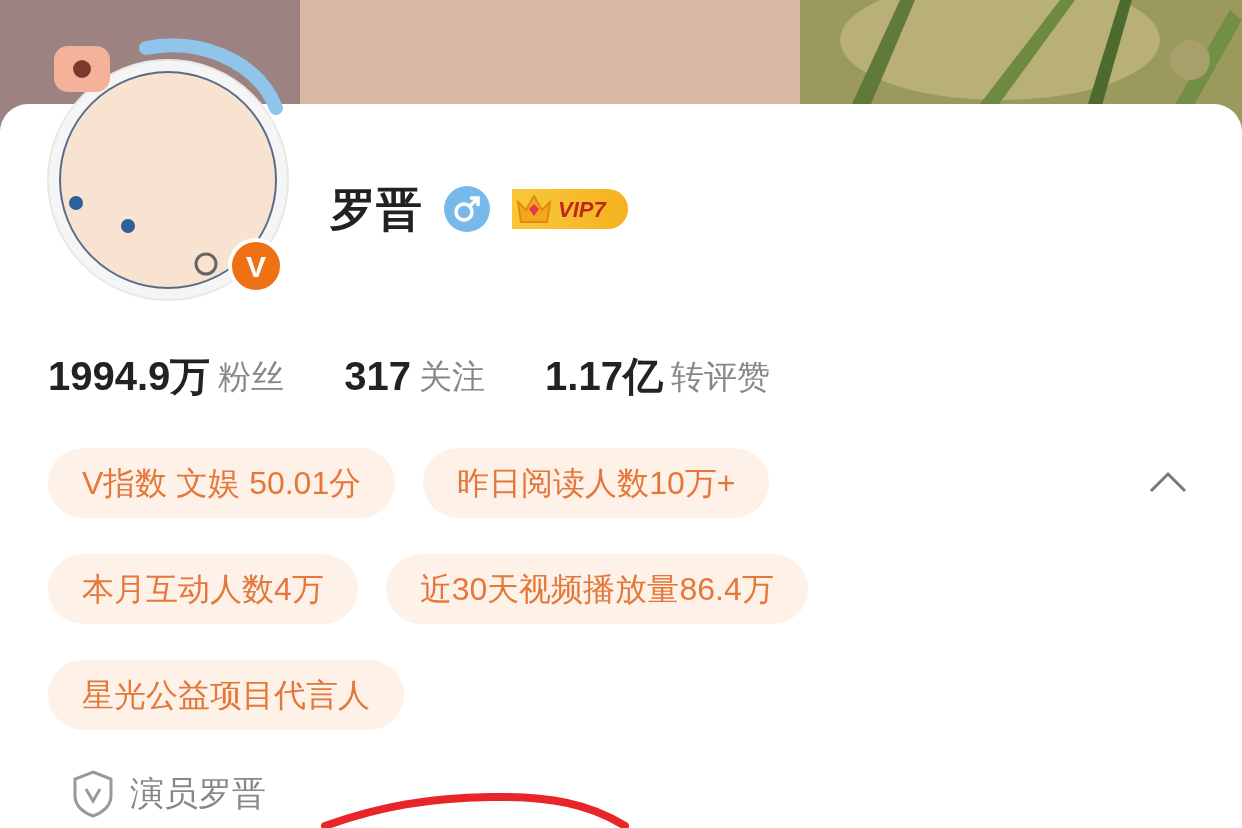 This screenshot has height=828, width=1242. Describe the element at coordinates (720, 376) in the screenshot. I see `stat-label: 转评赞` at that location.